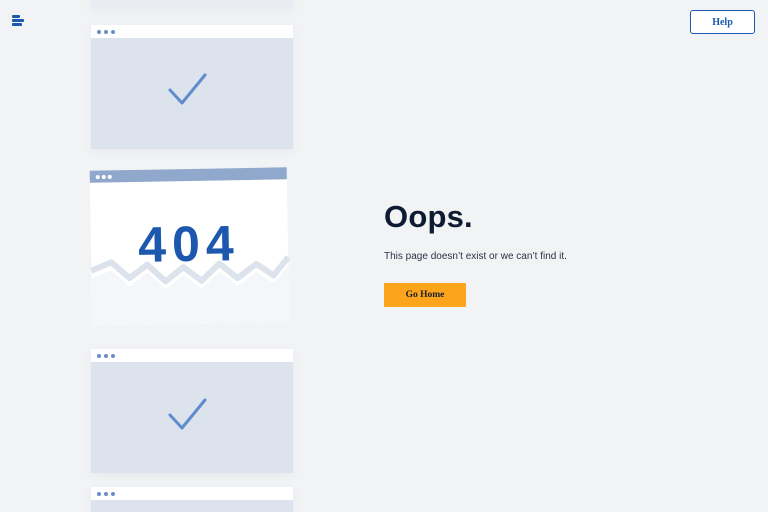 This screenshot has width=768, height=512. Describe the element at coordinates (425, 295) in the screenshot. I see `go-home-button: Go Home` at that location.